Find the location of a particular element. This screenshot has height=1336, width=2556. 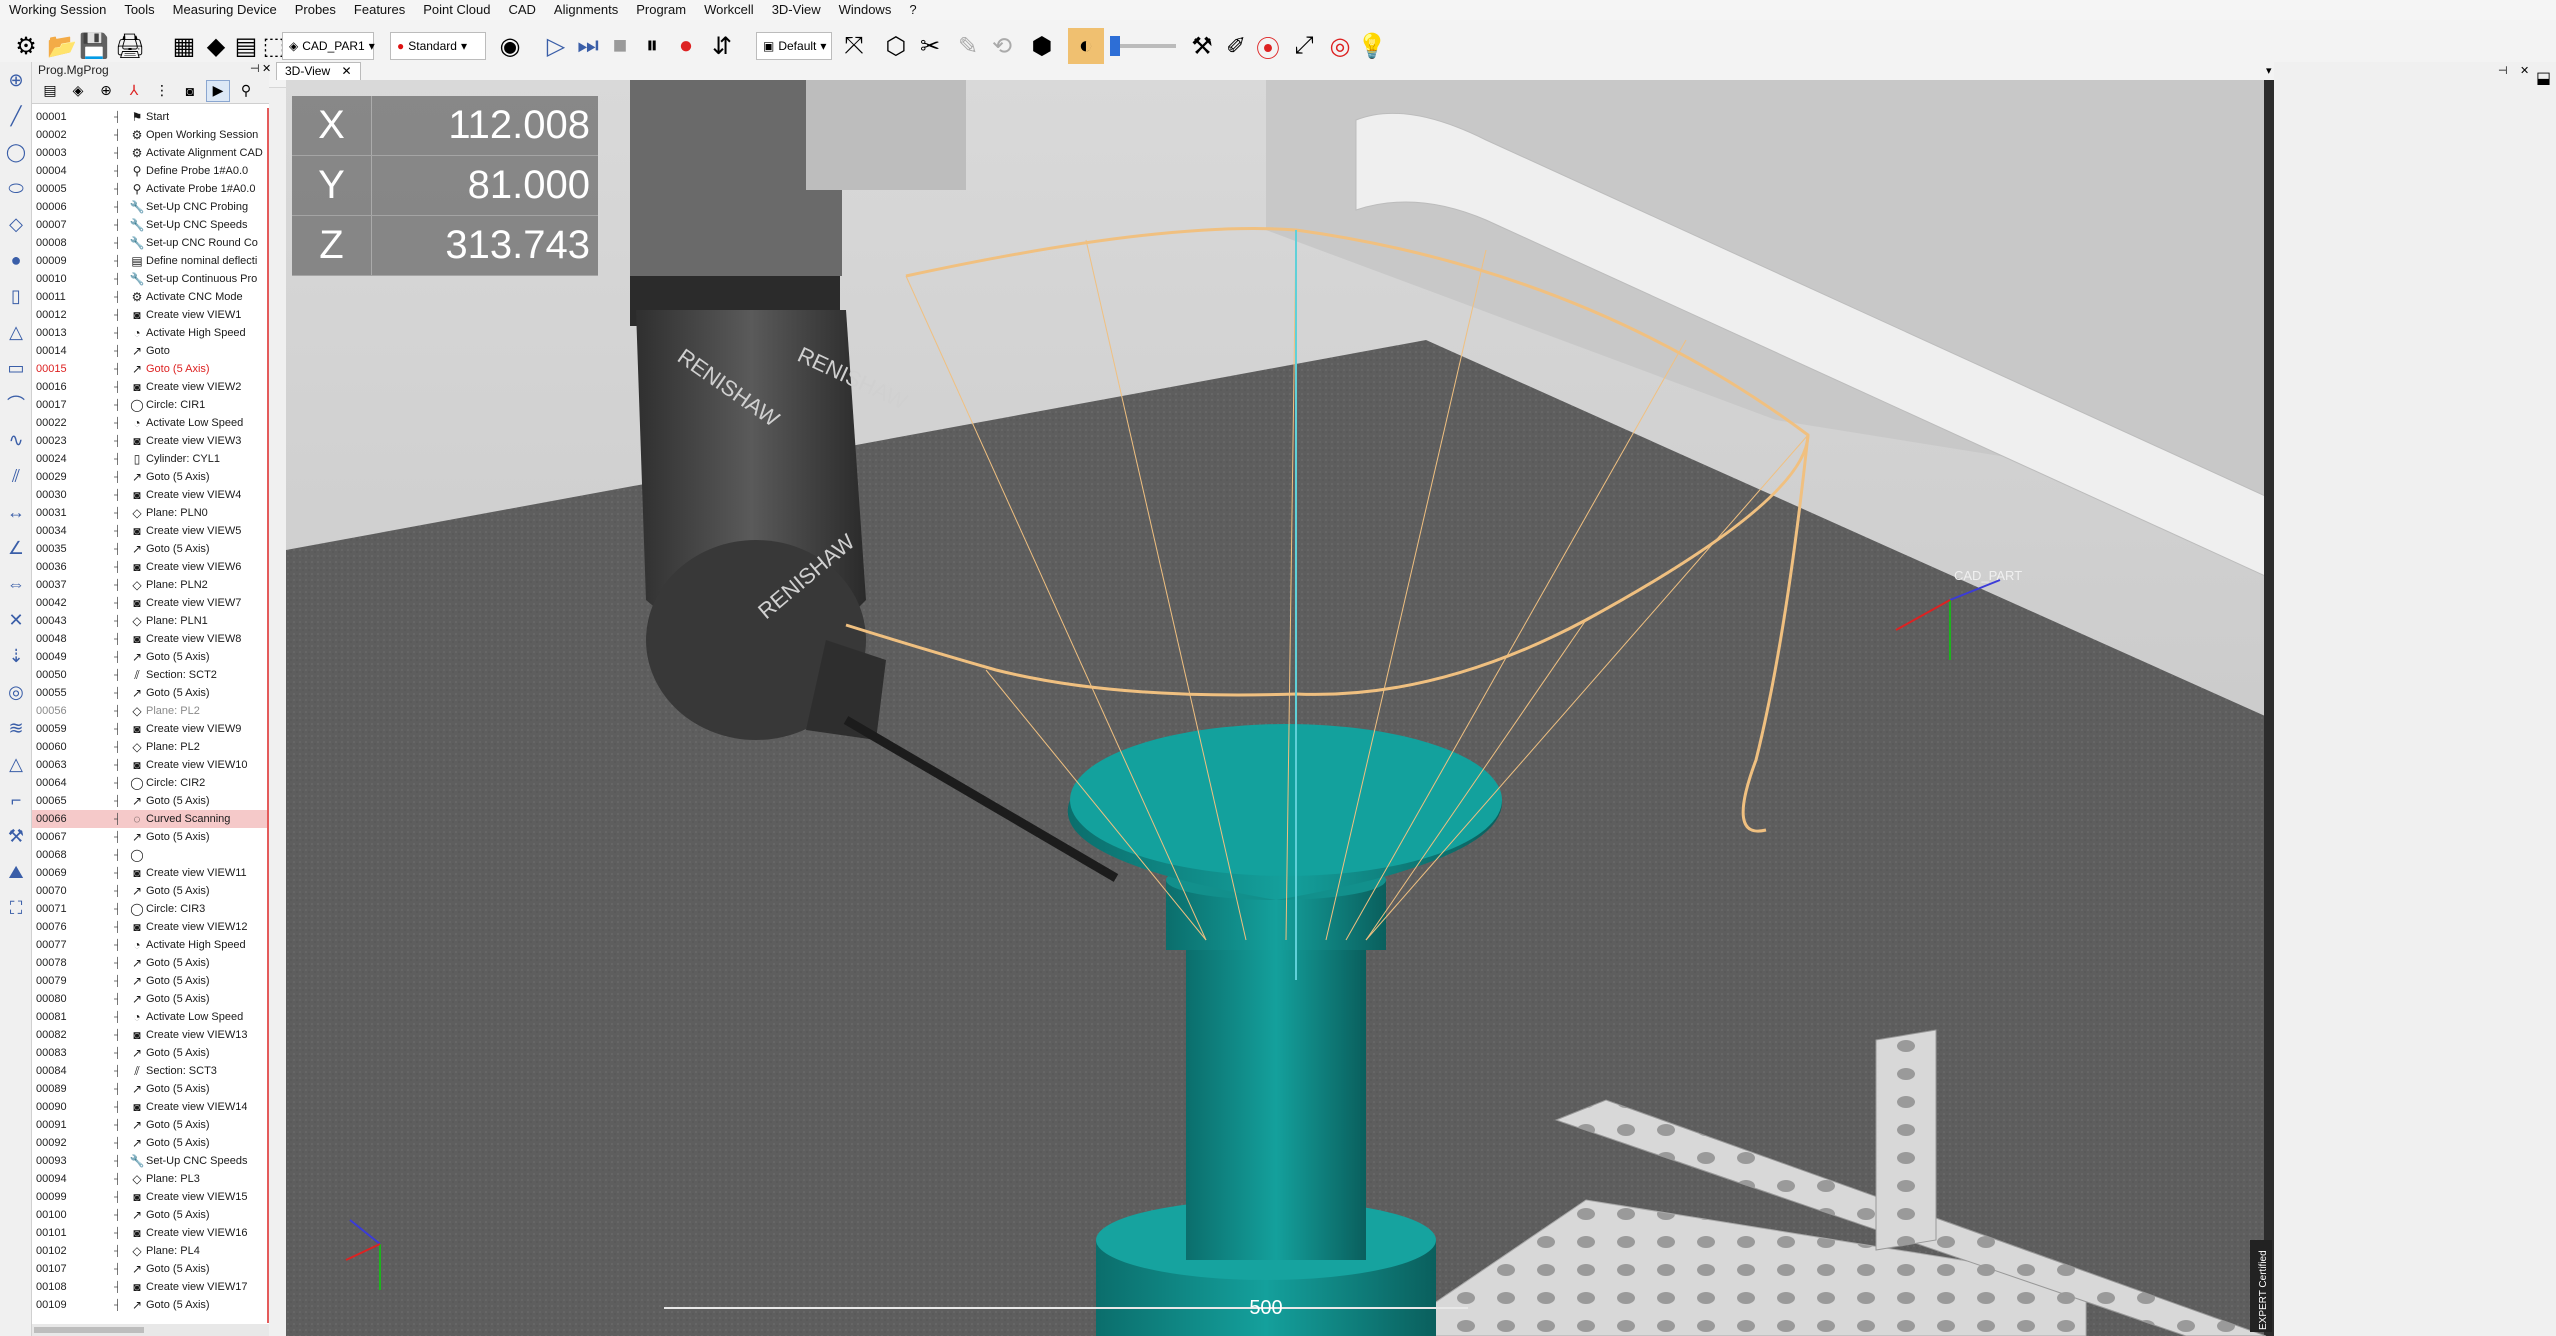

collision-icon: ⬡ is located at coordinates (896, 46).